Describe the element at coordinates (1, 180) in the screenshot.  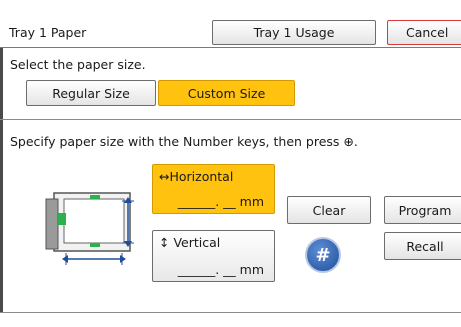
I see `left-border` at that location.